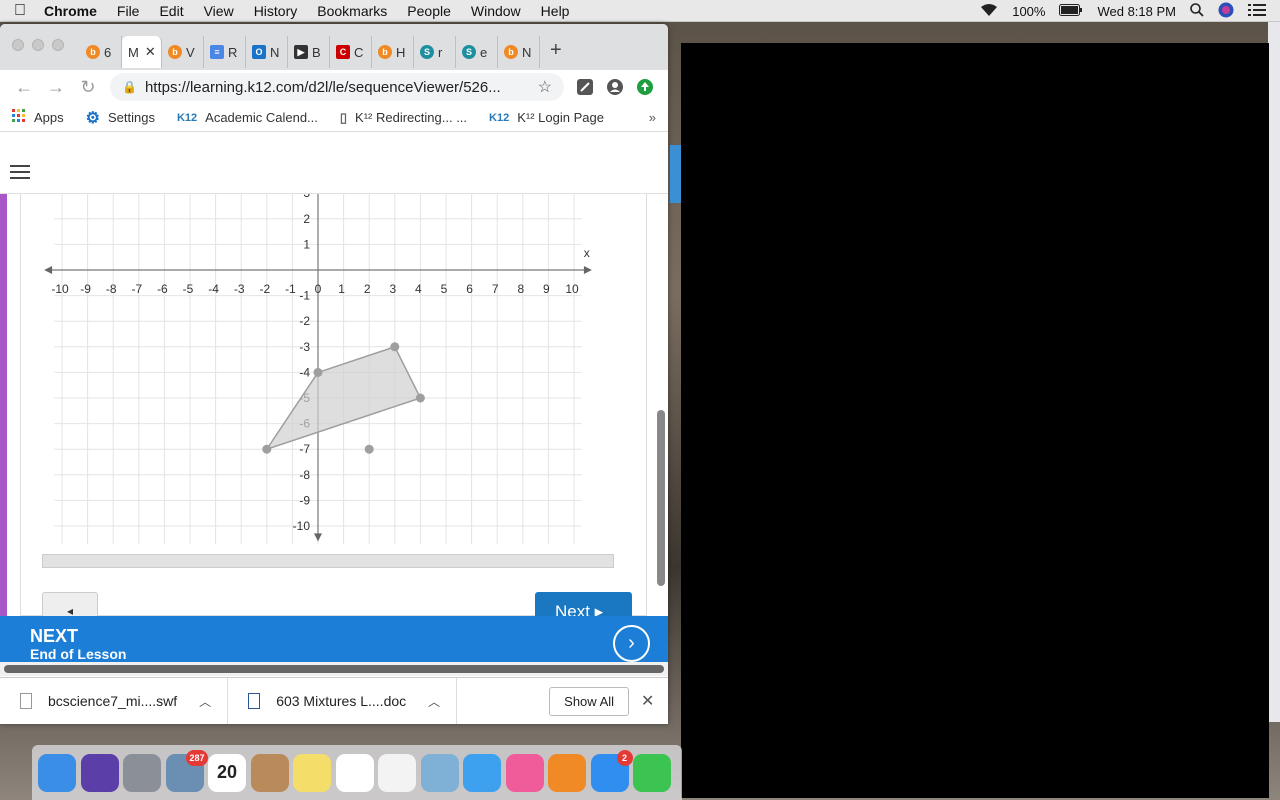 Image resolution: width=1280 pixels, height=800 pixels. What do you see at coordinates (583, 604) in the screenshot?
I see `next-button: Next ▸` at bounding box center [583, 604].